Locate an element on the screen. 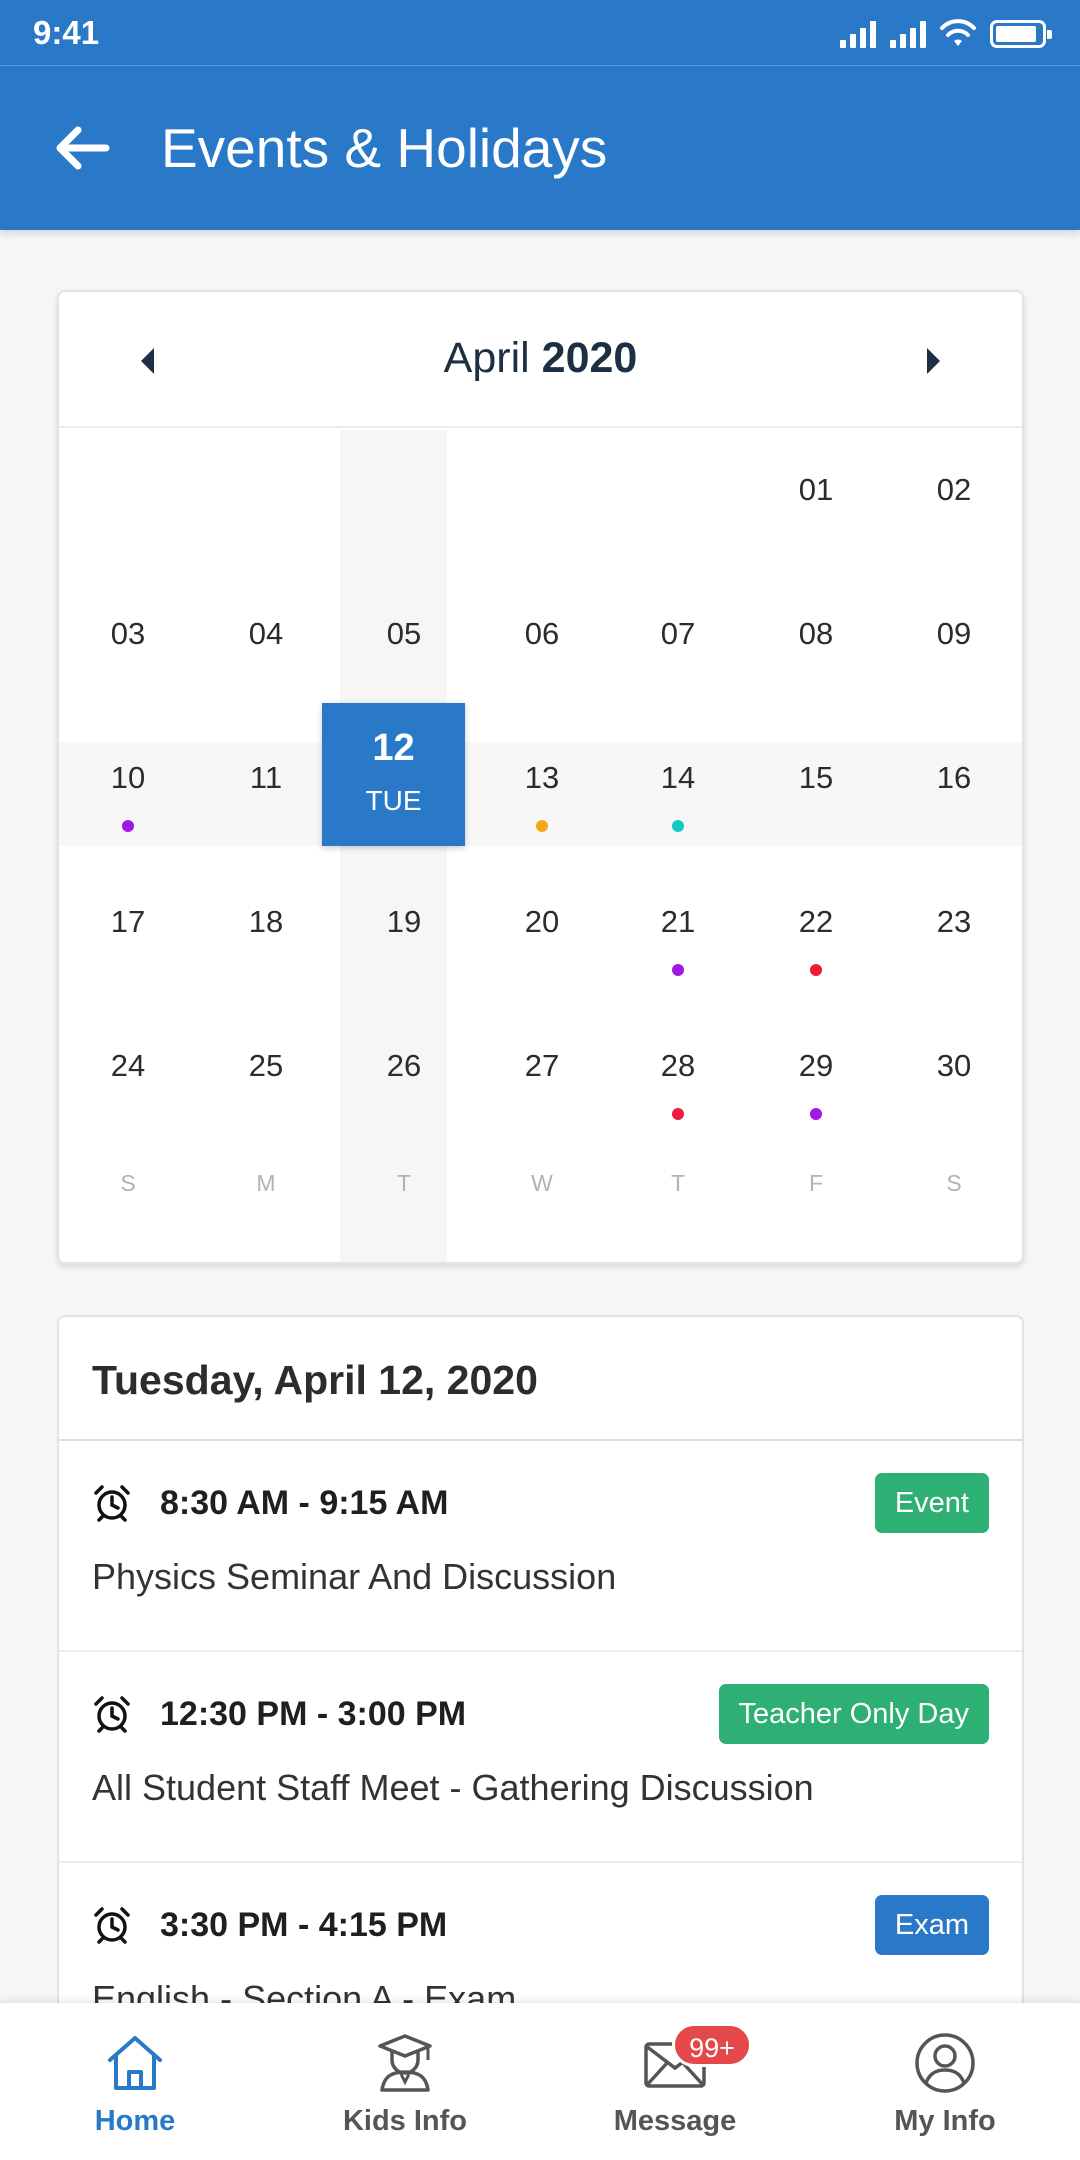  caret-right-icon is located at coordinates (933, 361).